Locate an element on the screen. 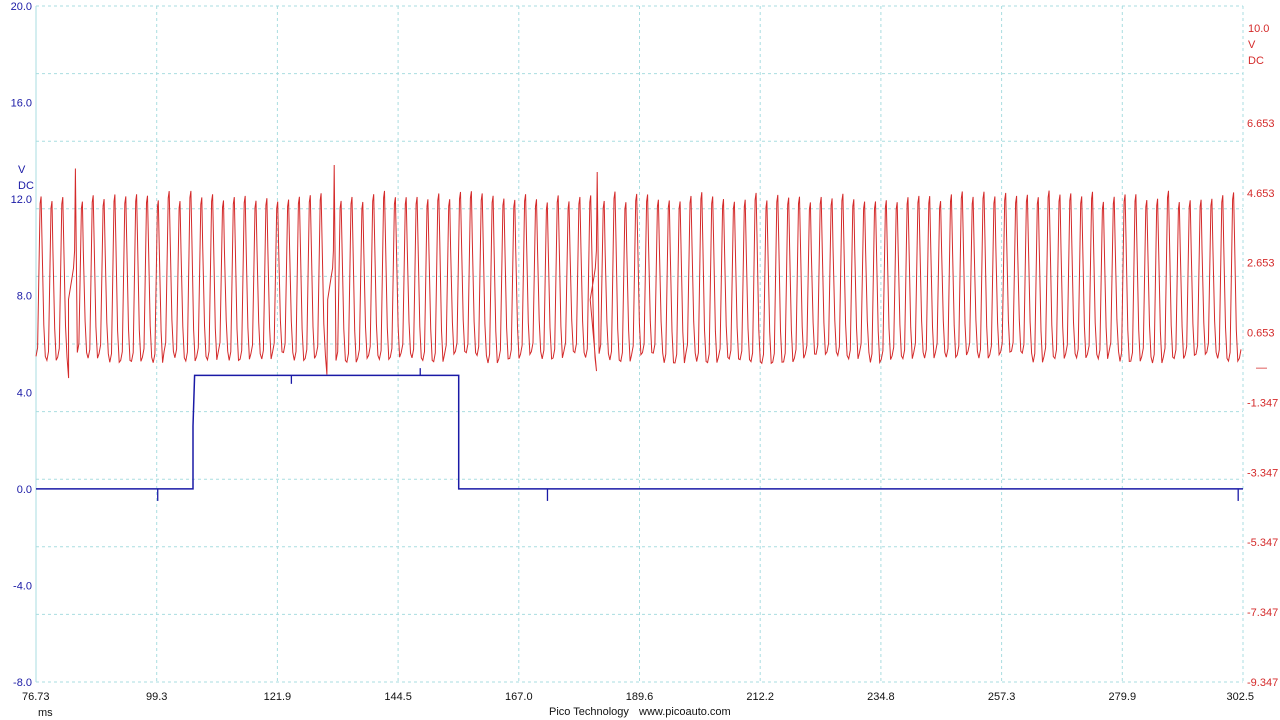 This screenshot has width=1280, height=720. x-tick-label: 167.0 is located at coordinates (519, 697).